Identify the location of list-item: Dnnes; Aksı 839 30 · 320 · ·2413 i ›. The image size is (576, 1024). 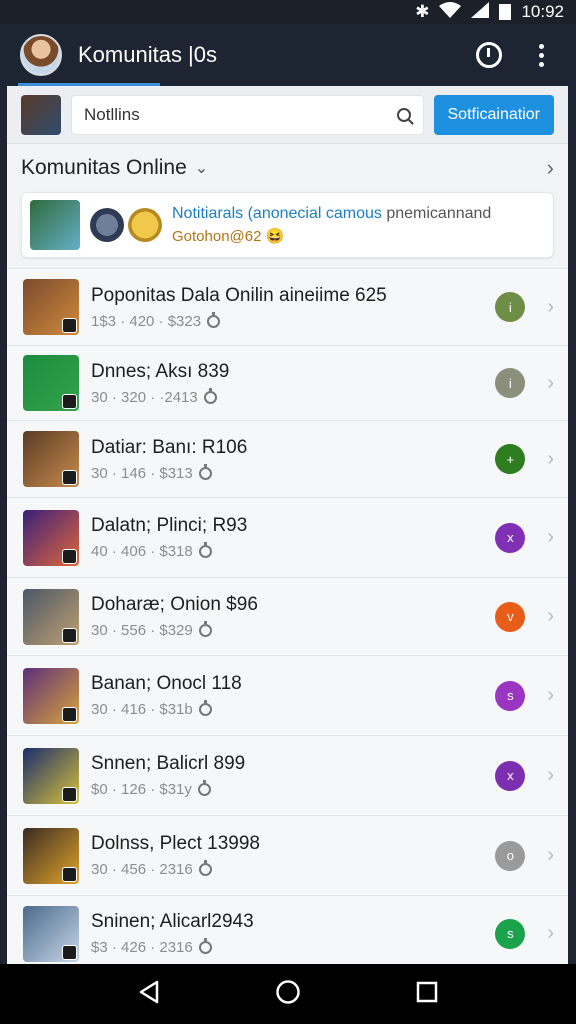
(287, 382).